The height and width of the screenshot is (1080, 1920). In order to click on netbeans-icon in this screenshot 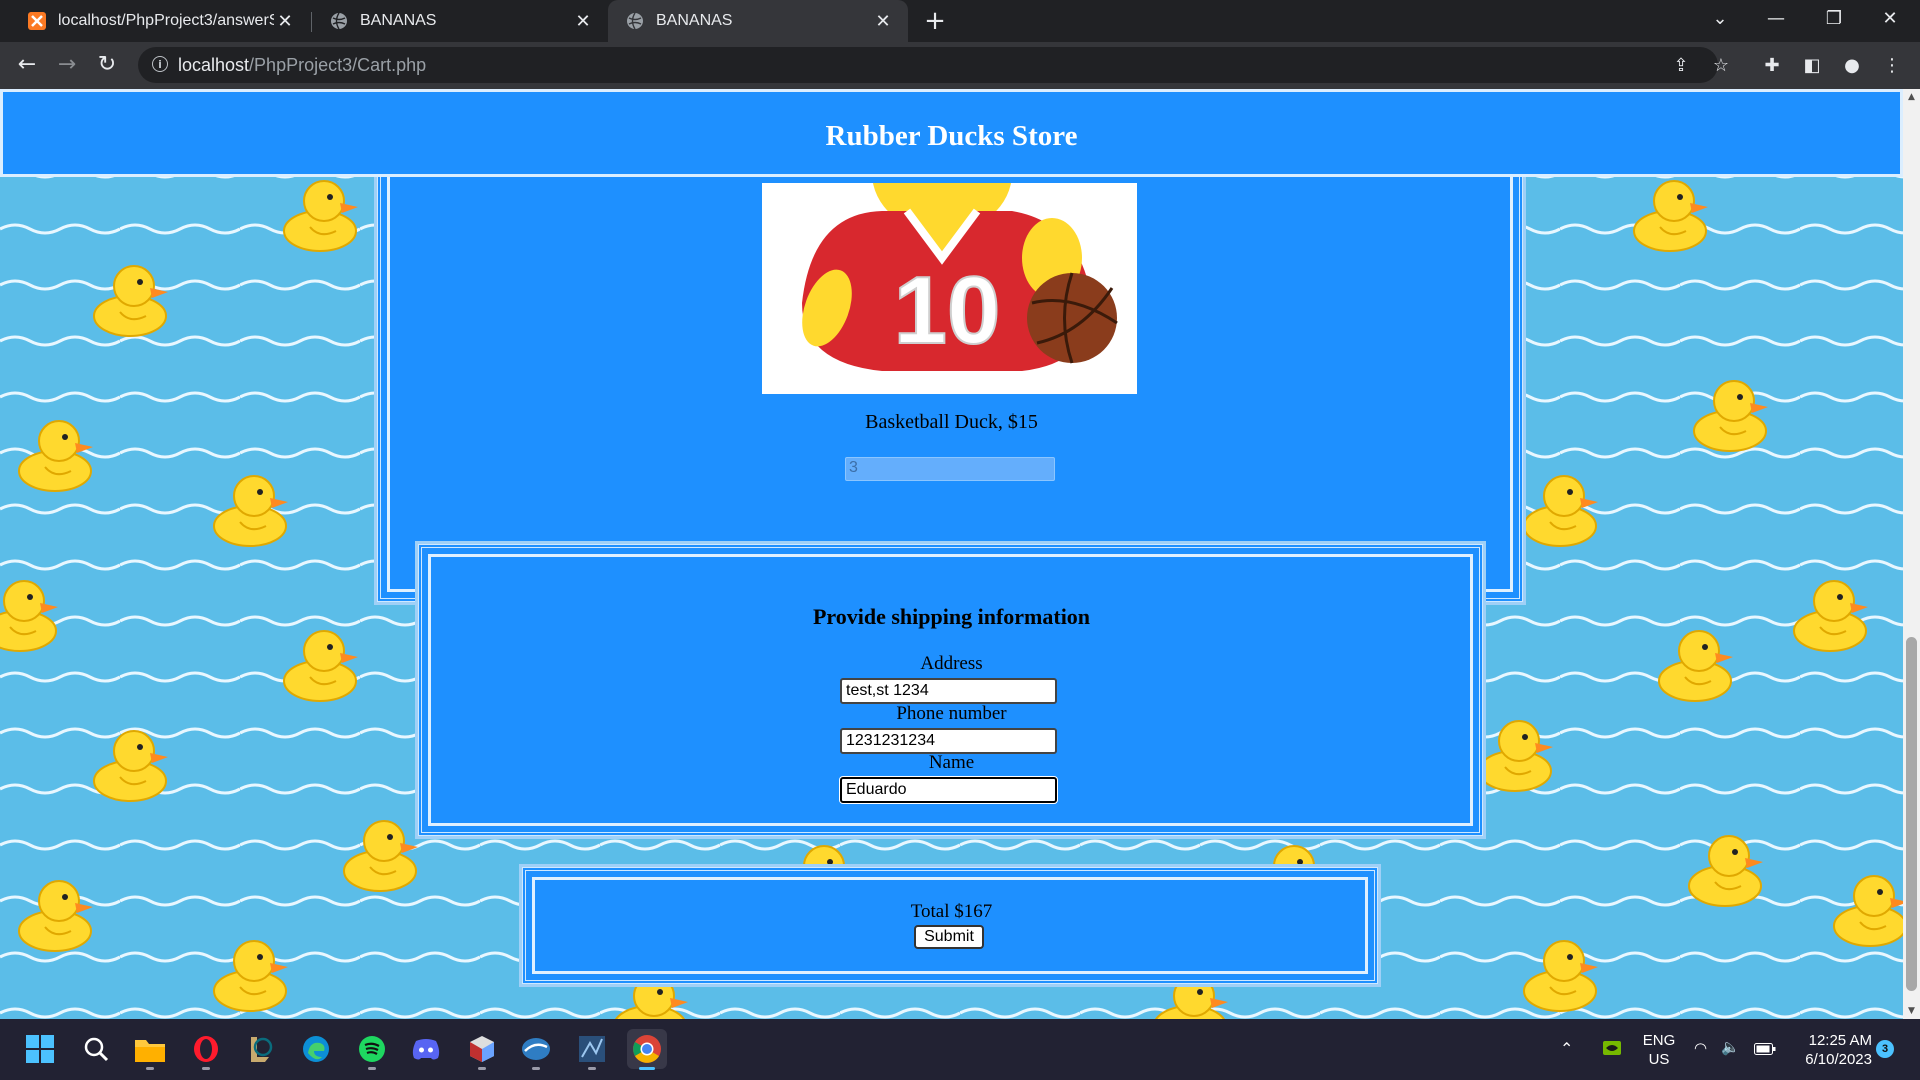, I will do `click(592, 1049)`.